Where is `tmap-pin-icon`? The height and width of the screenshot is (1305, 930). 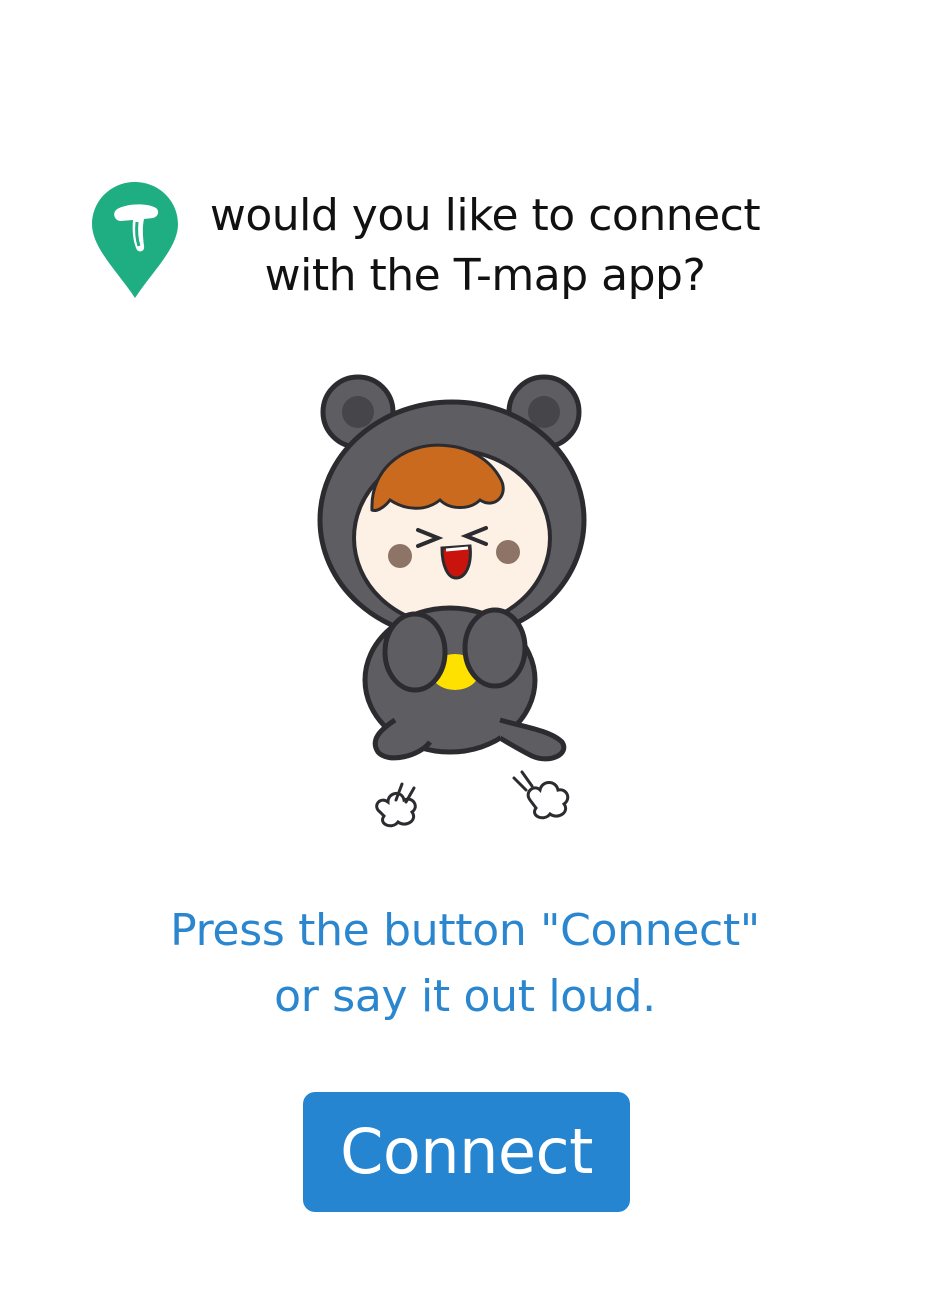
tmap-pin-icon is located at coordinates (135, 240).